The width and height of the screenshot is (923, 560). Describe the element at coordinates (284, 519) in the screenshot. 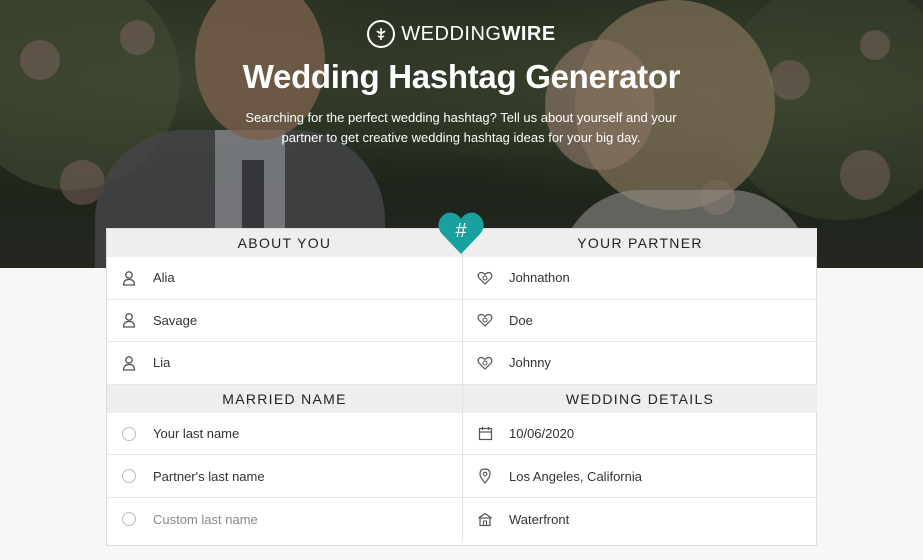

I see `married-name-option-custom: Custom last name` at that location.